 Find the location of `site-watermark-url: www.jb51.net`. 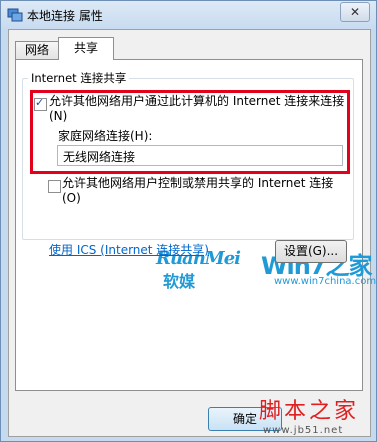

site-watermark-url: www.jb51.net is located at coordinates (303, 430).